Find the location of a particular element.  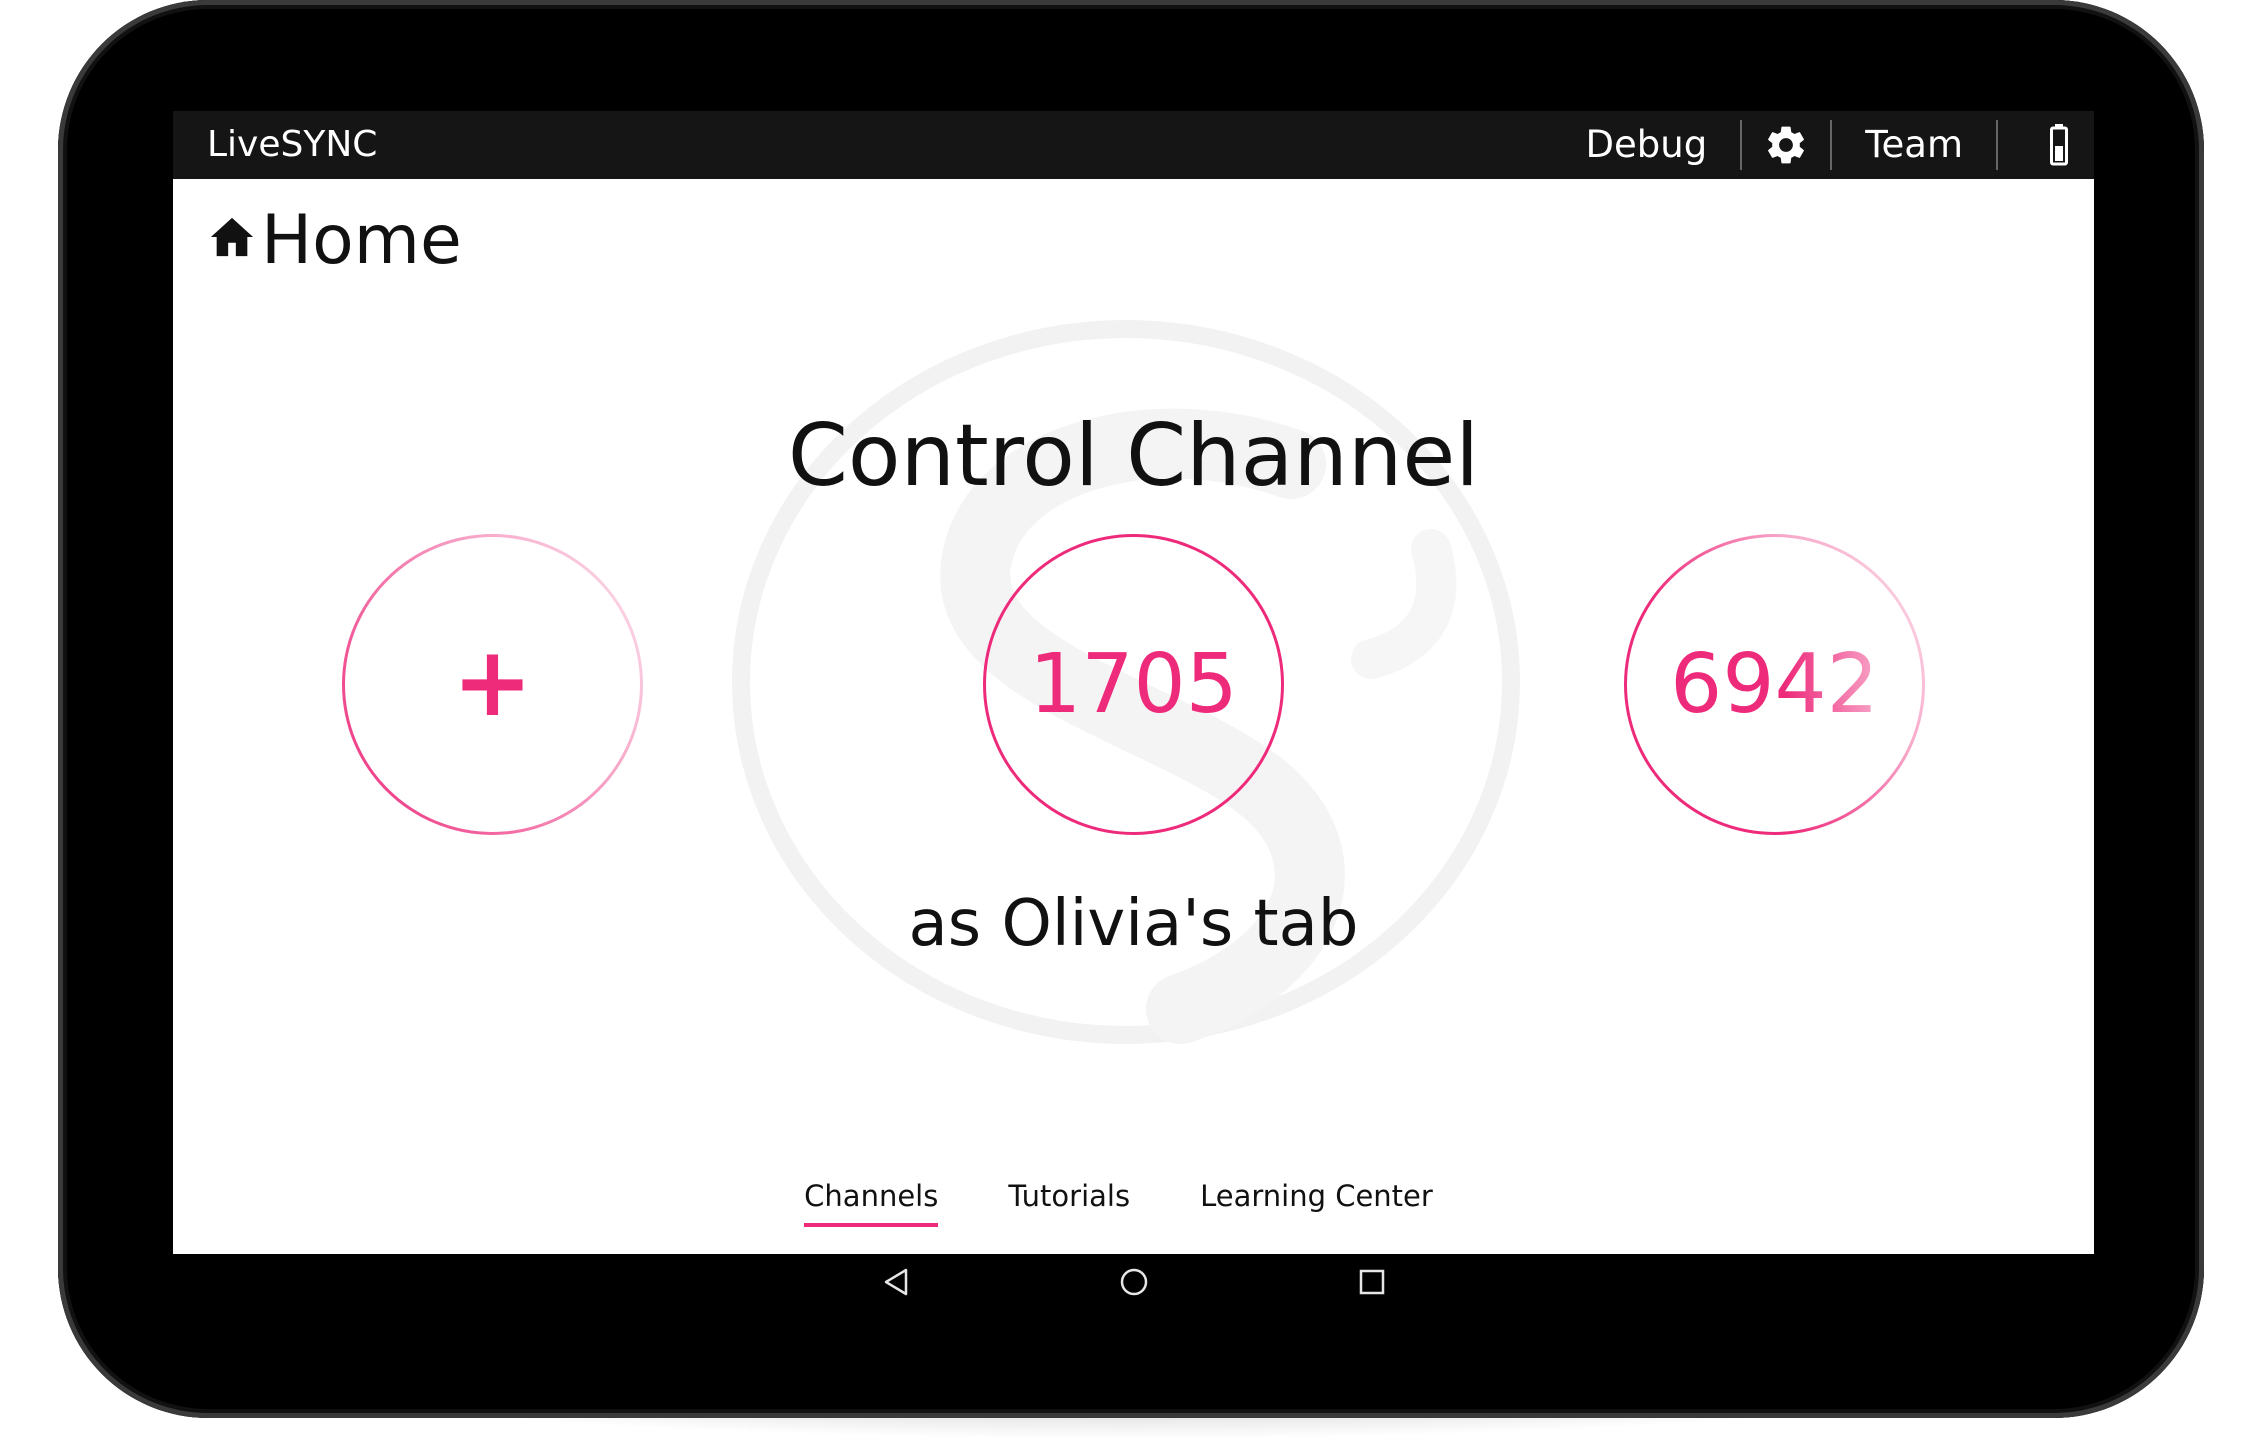

channel-number: 6942 is located at coordinates (1774, 684).